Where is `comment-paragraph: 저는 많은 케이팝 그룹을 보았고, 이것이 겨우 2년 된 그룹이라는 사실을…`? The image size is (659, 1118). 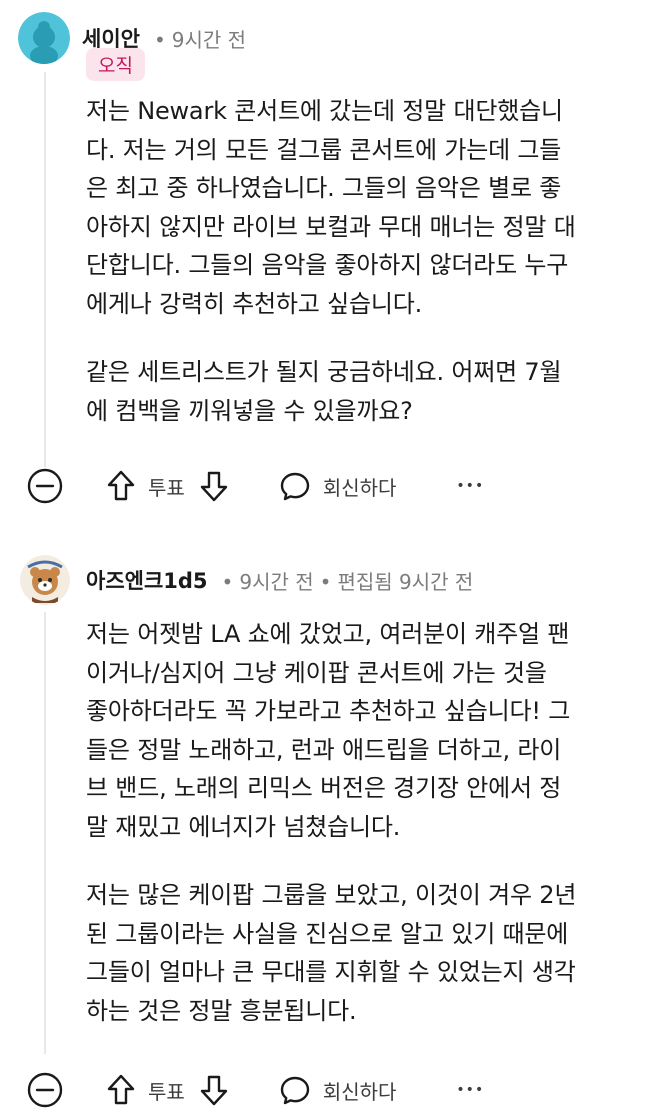 comment-paragraph: 저는 많은 케이팝 그룹을 보았고, 이것이 겨우 2년 된 그룹이라는 사실을… is located at coordinates (331, 953).